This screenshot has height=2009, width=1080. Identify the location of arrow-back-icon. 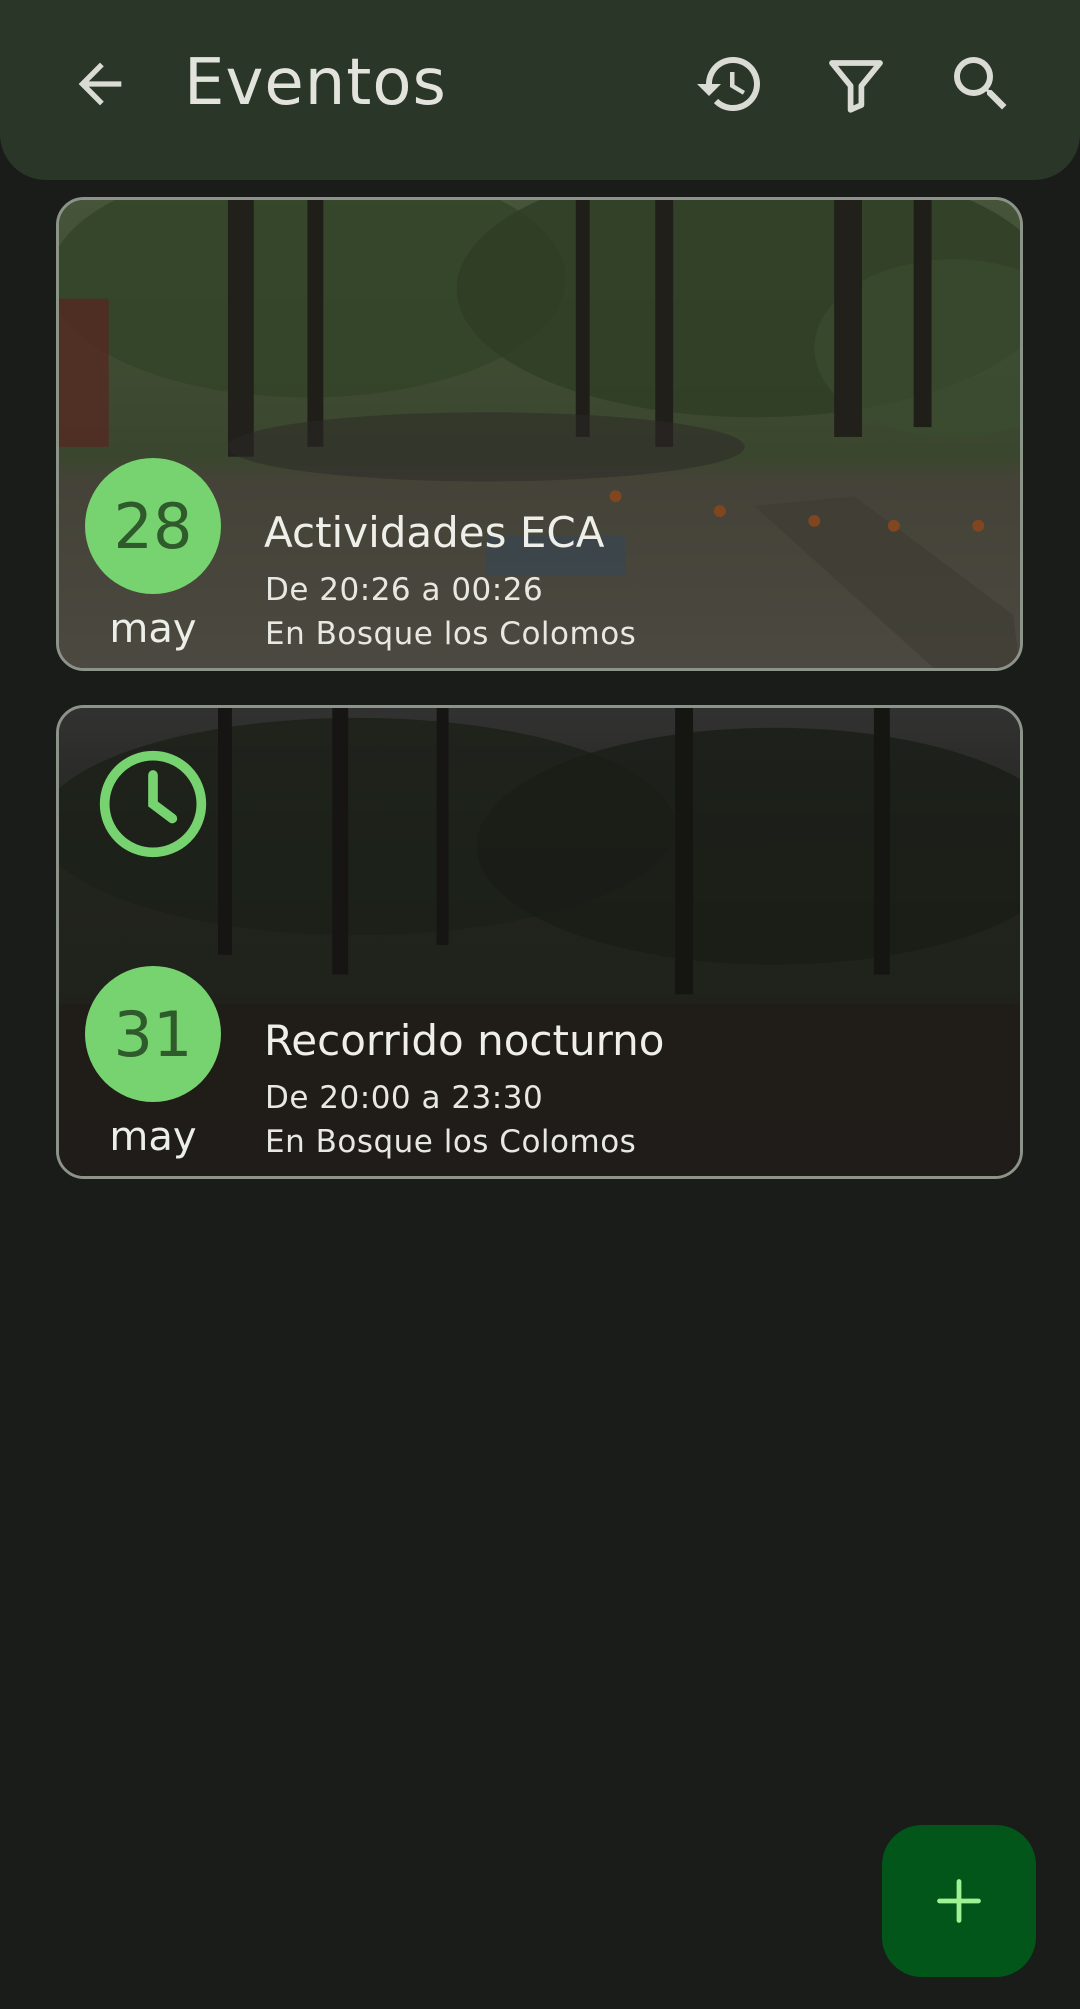
(100, 84).